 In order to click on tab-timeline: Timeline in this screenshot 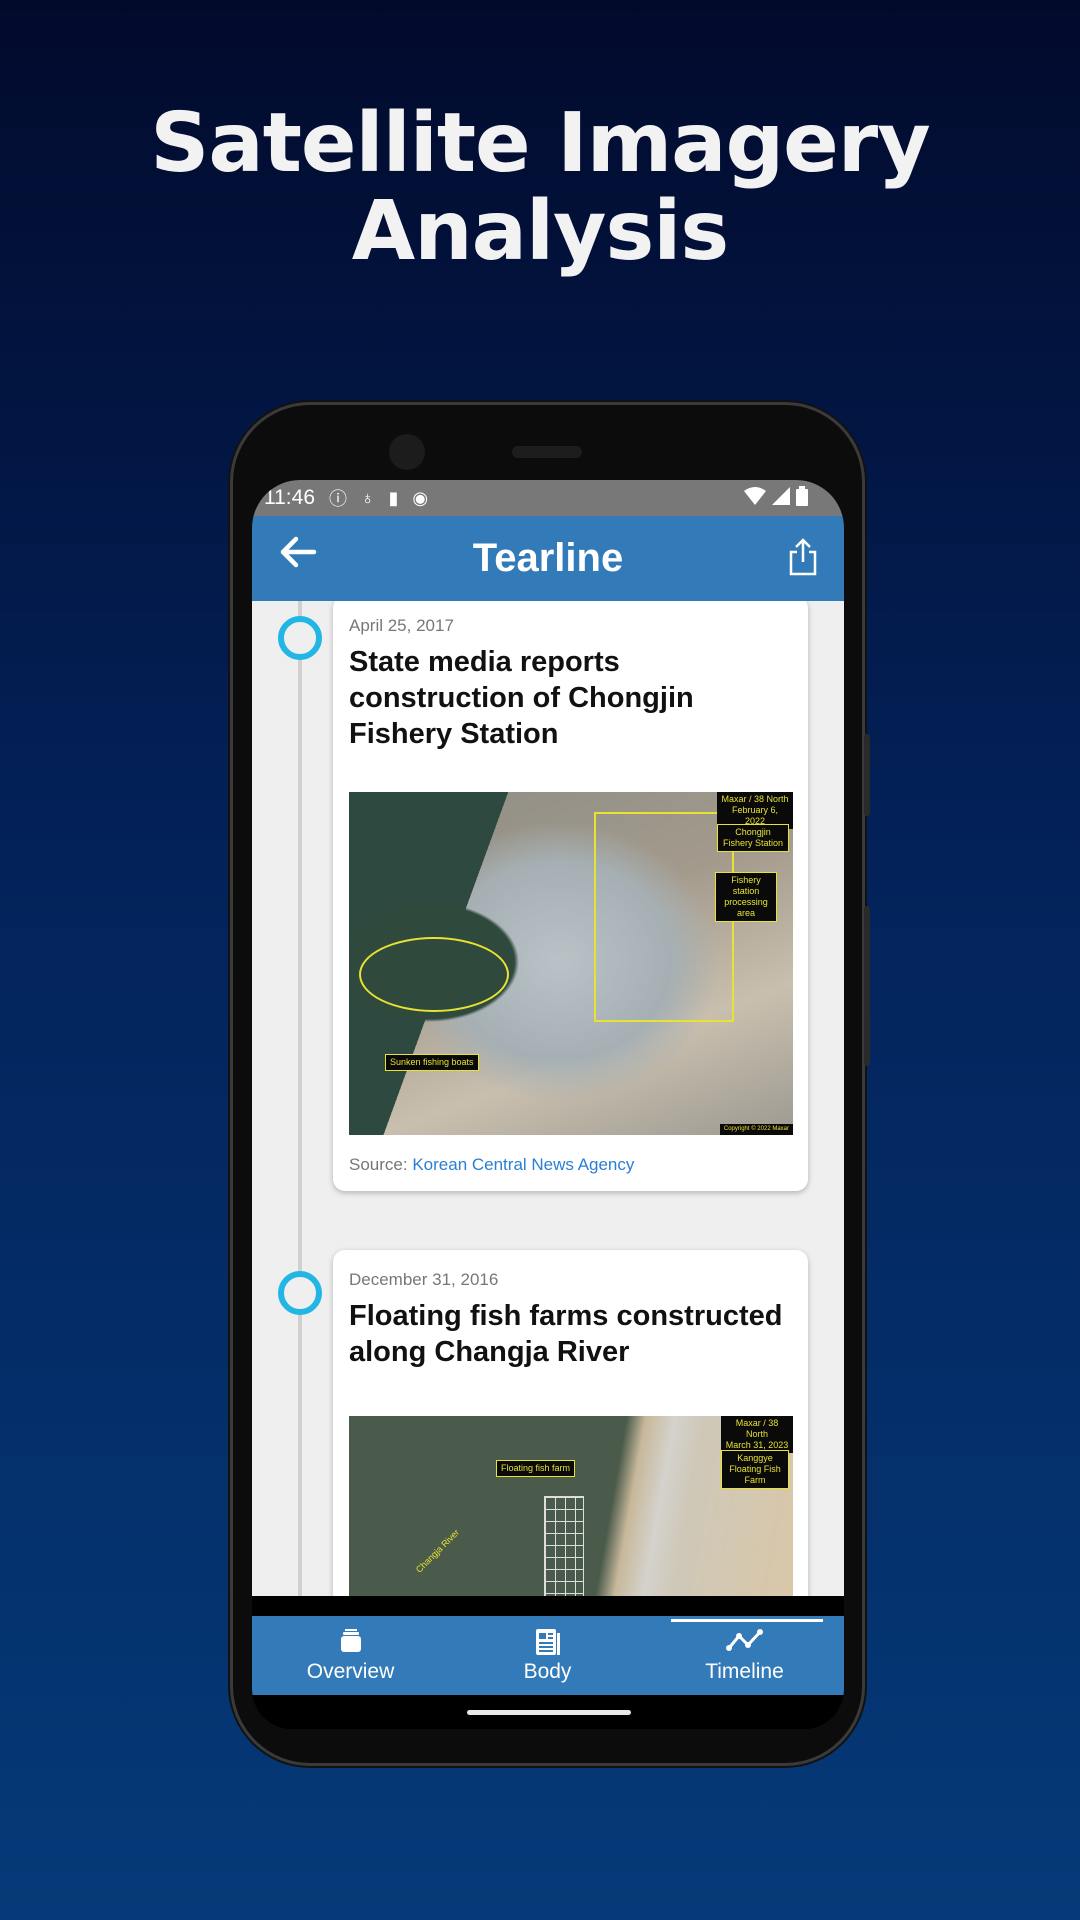, I will do `click(744, 1655)`.